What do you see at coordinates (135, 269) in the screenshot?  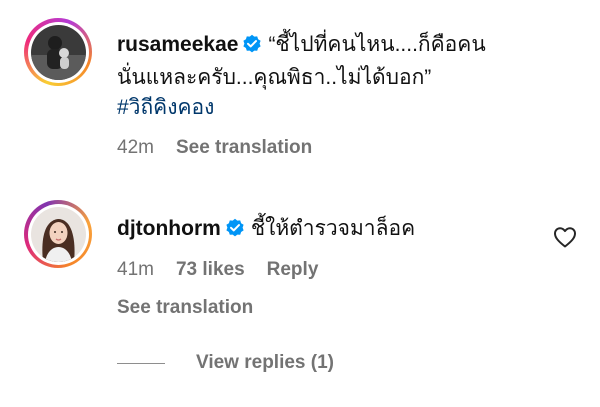 I see `comment-time: 41m` at bounding box center [135, 269].